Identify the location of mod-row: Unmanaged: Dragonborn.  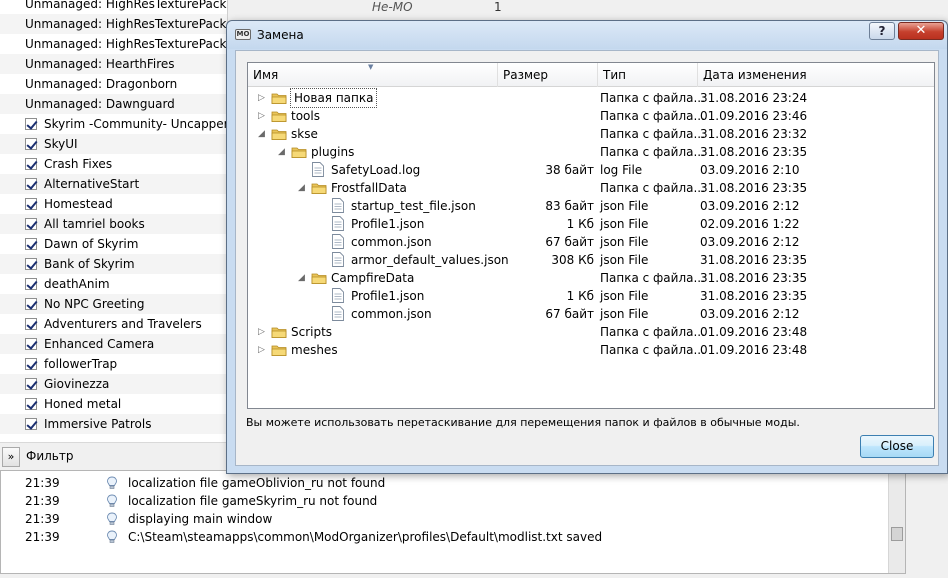
(113, 84).